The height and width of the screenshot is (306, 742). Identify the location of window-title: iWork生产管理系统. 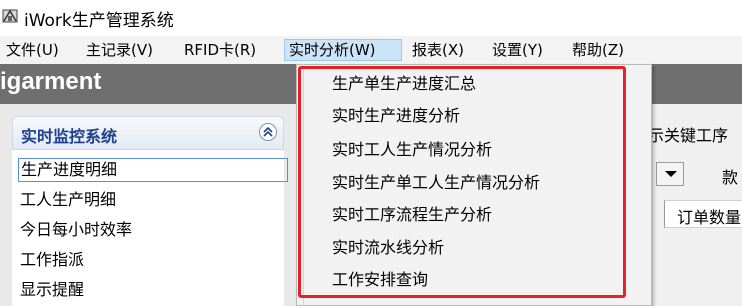
(99, 21).